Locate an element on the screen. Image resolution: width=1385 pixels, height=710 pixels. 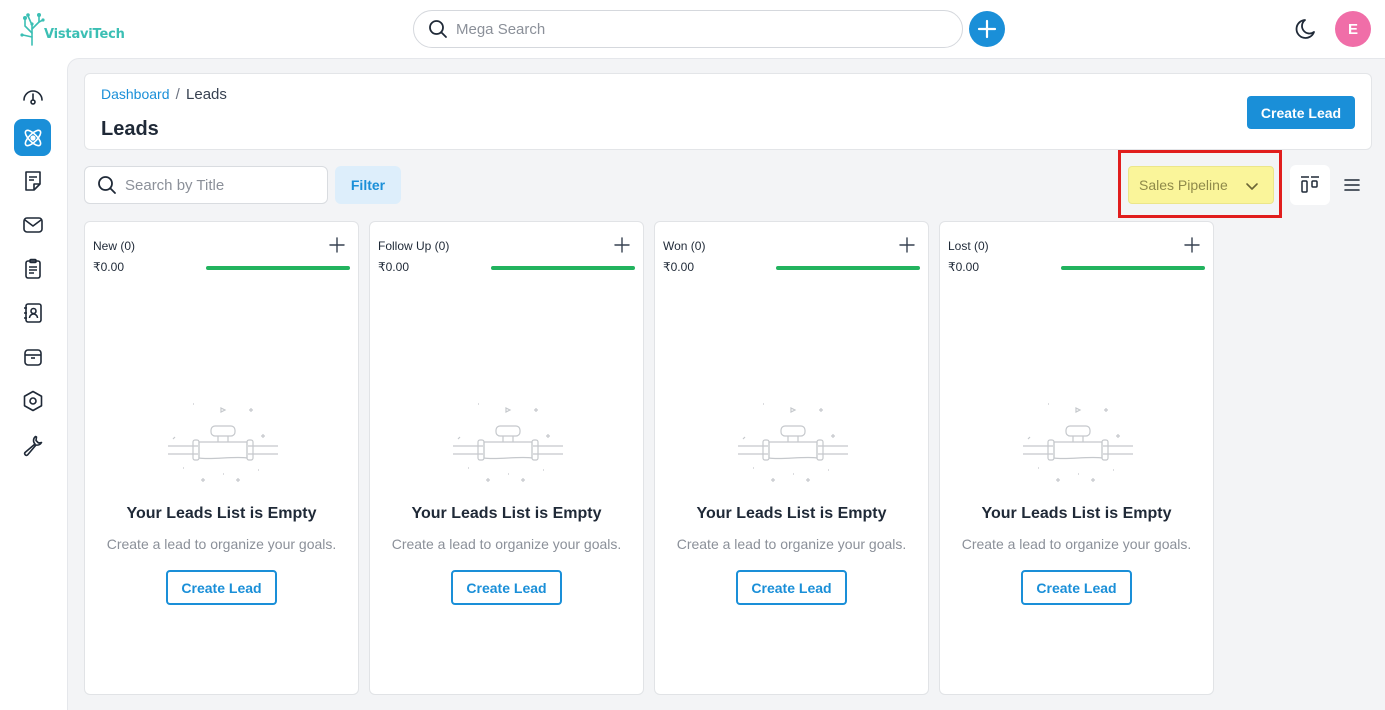
mega-search-input is located at coordinates (696, 29).